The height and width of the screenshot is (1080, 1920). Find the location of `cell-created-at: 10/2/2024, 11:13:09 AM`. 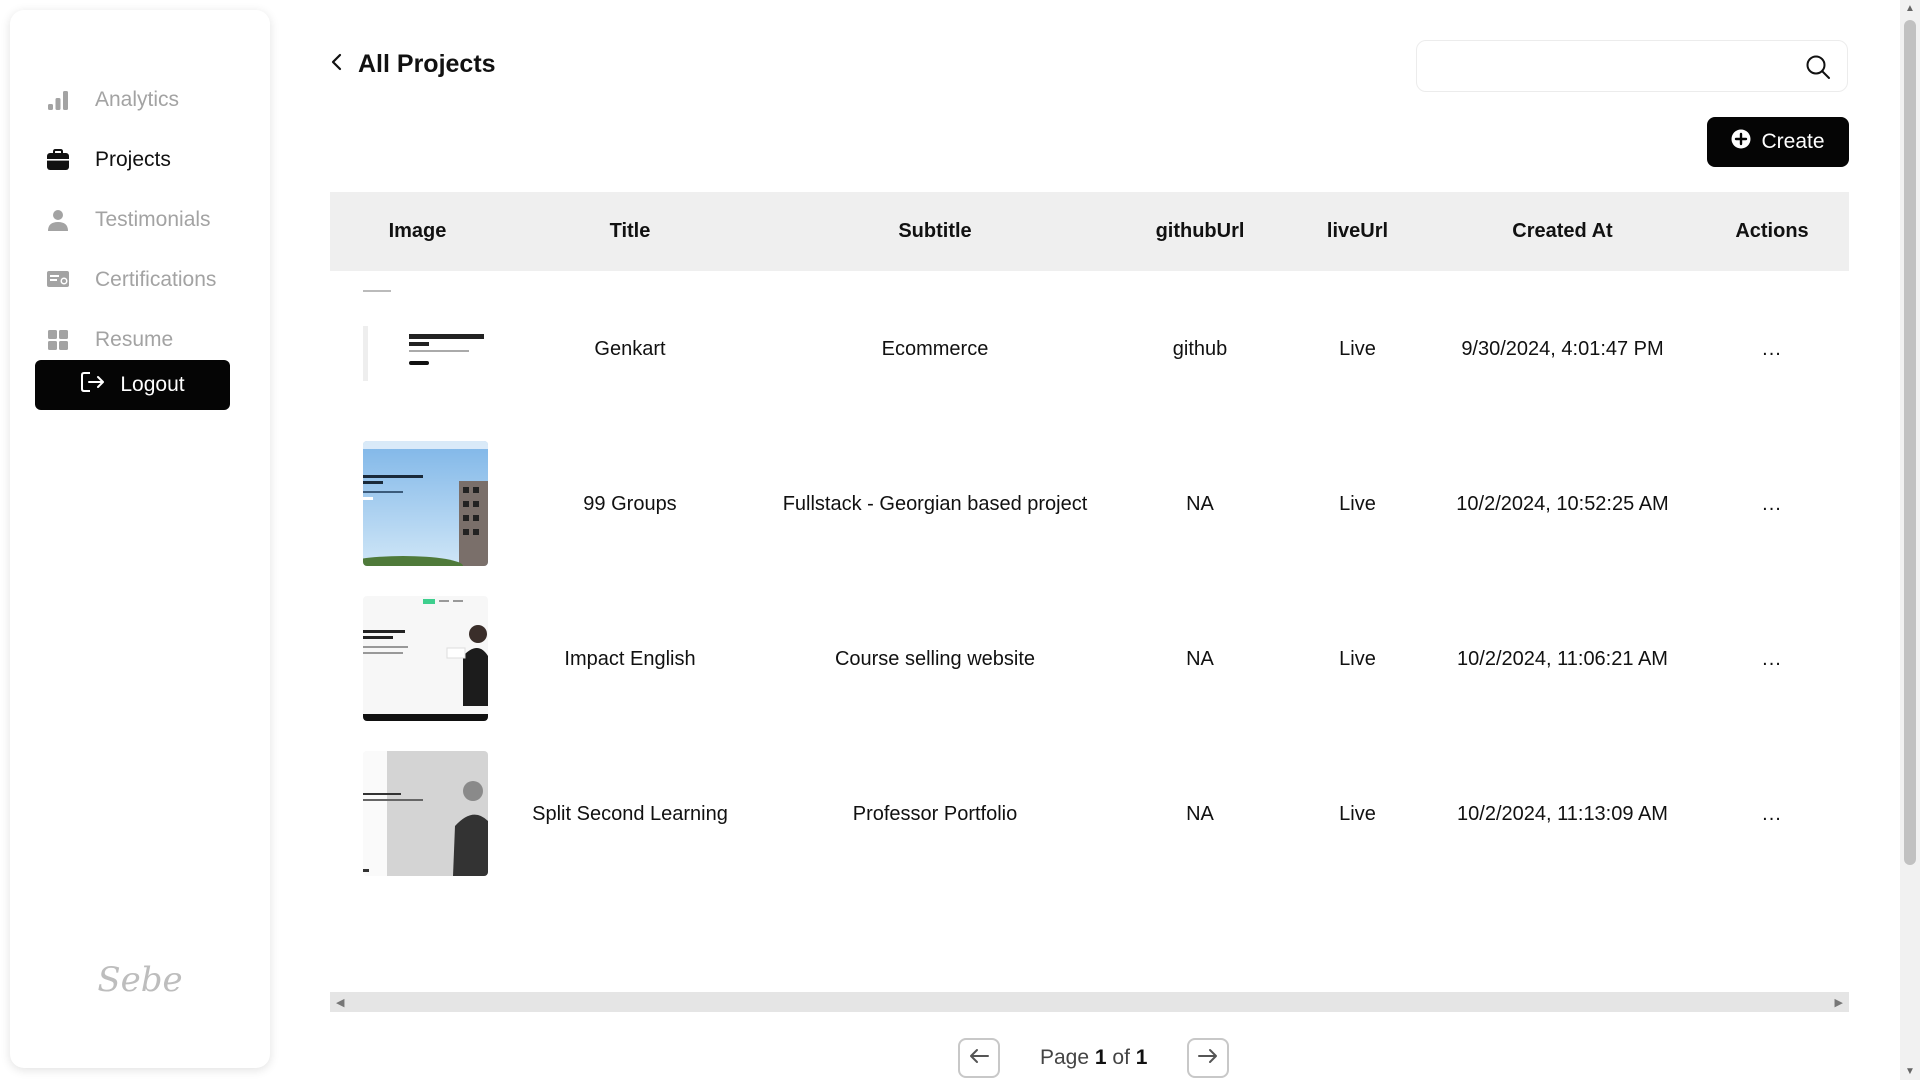

cell-created-at: 10/2/2024, 11:13:09 AM is located at coordinates (1562, 813).